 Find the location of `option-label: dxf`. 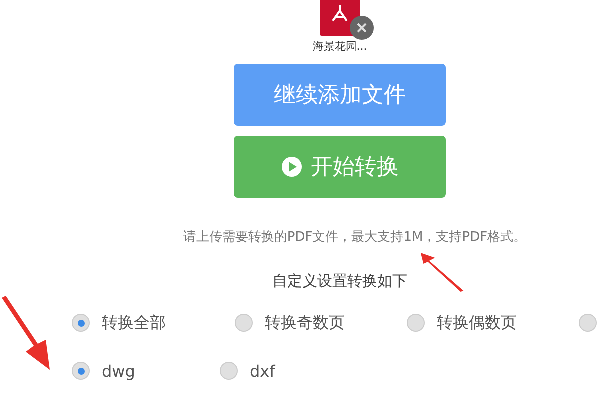

option-label: dxf is located at coordinates (263, 371).